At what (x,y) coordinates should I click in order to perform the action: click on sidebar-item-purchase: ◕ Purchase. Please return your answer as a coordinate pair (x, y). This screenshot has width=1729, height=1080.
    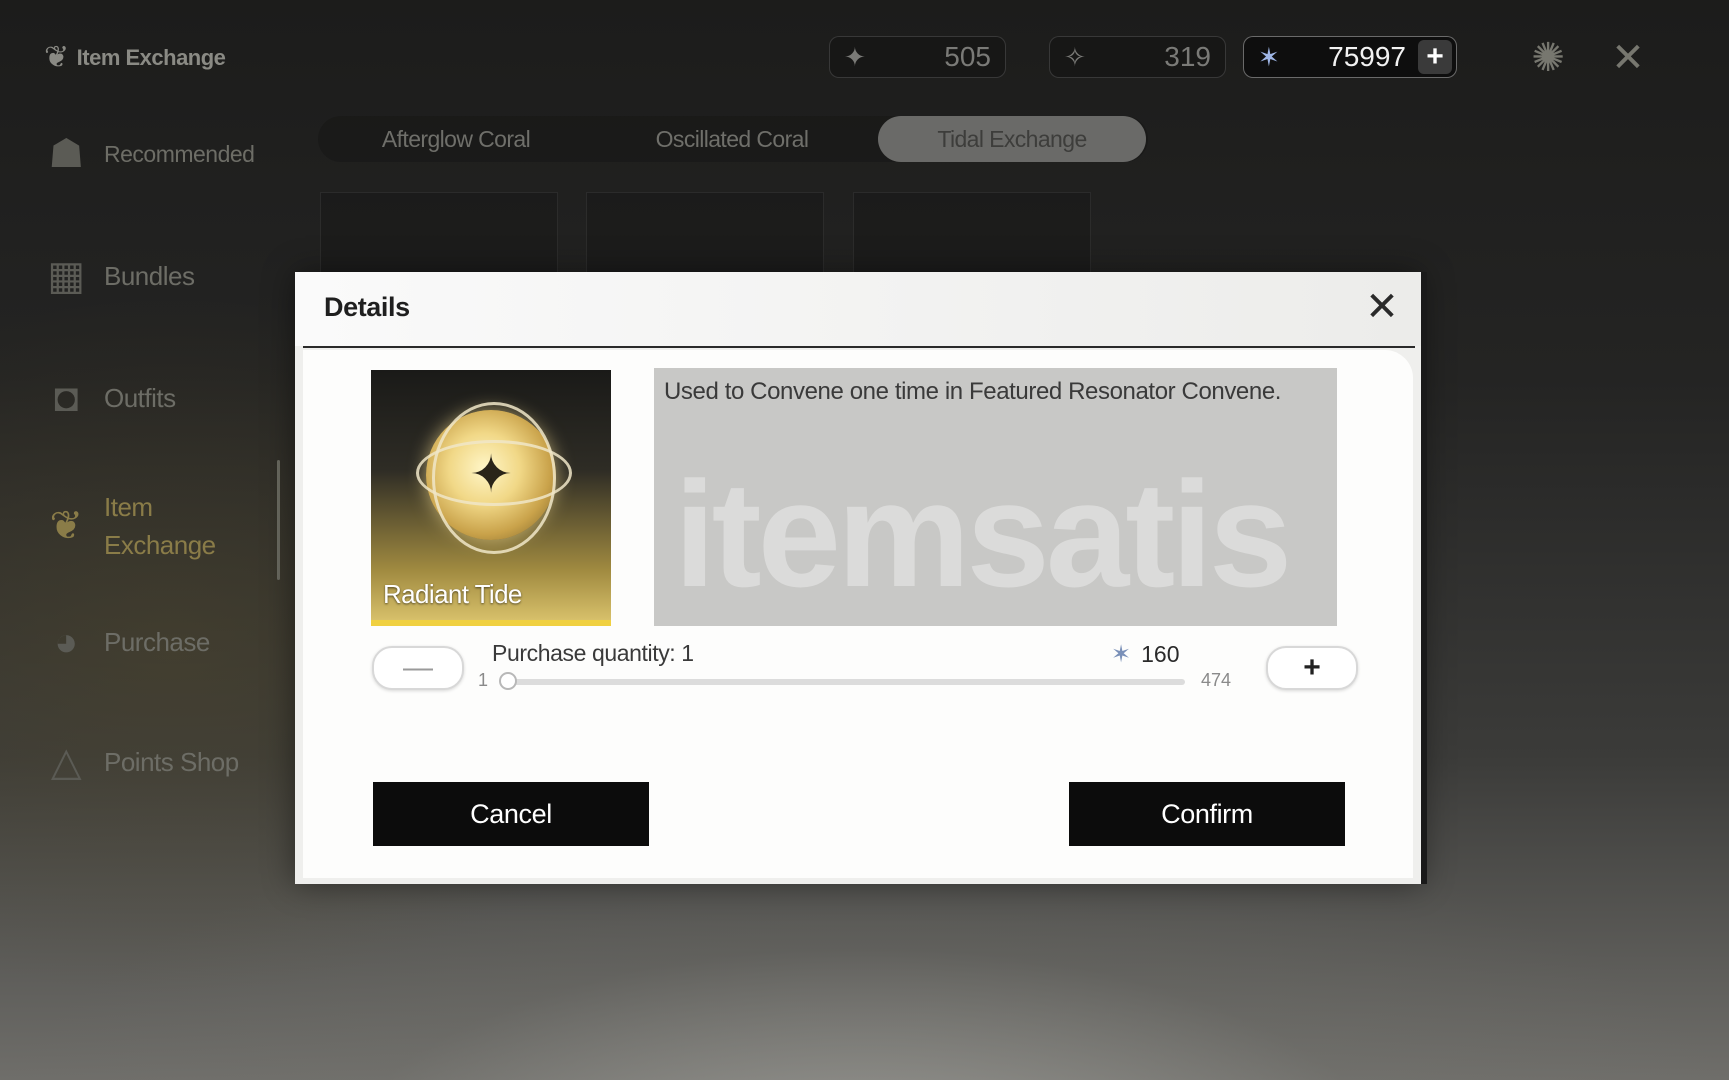
    Looking at the image, I should click on (124, 642).